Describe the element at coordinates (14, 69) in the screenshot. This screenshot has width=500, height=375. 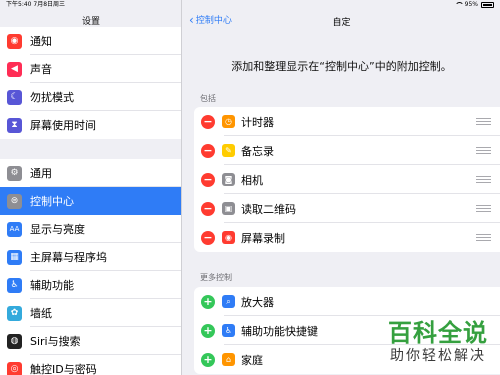
I see `sound-icon: ◀` at that location.